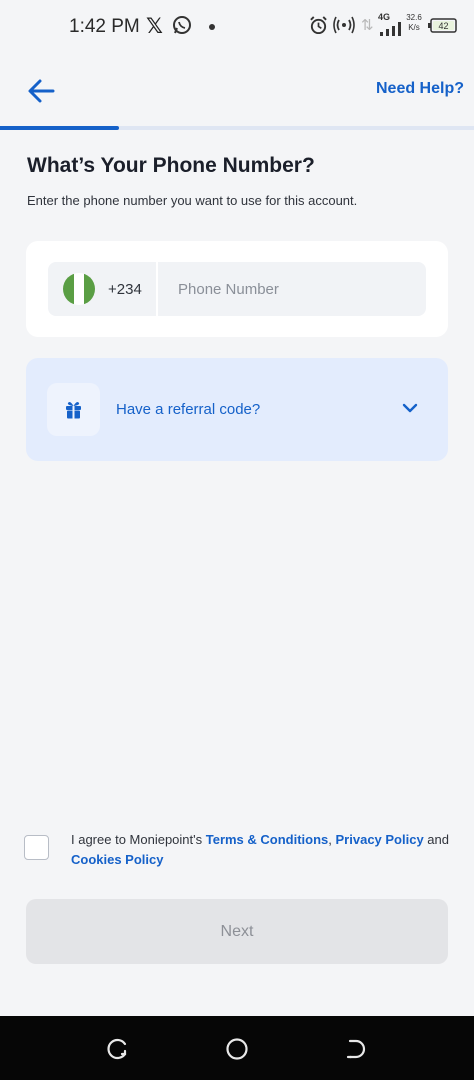 Image resolution: width=474 pixels, height=1080 pixels. I want to click on referral-label: Have a referral code?, so click(188, 409).